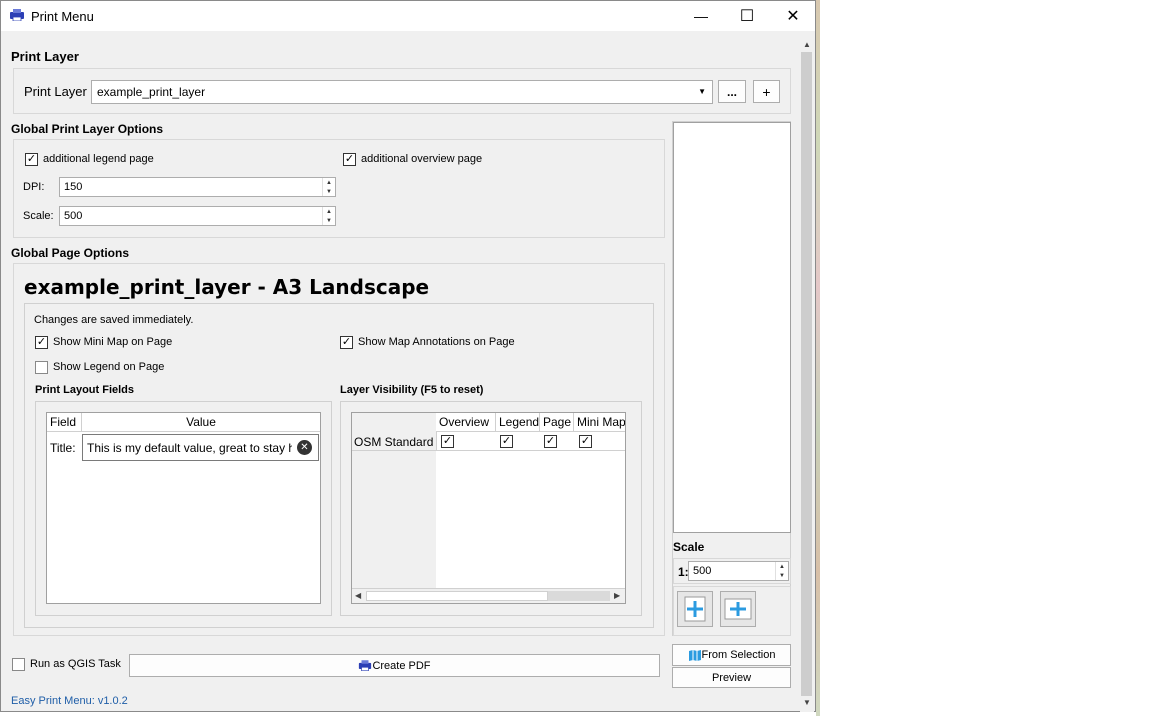  I want to click on scale-row: 1: 500 ▲ ▼, so click(732, 571).